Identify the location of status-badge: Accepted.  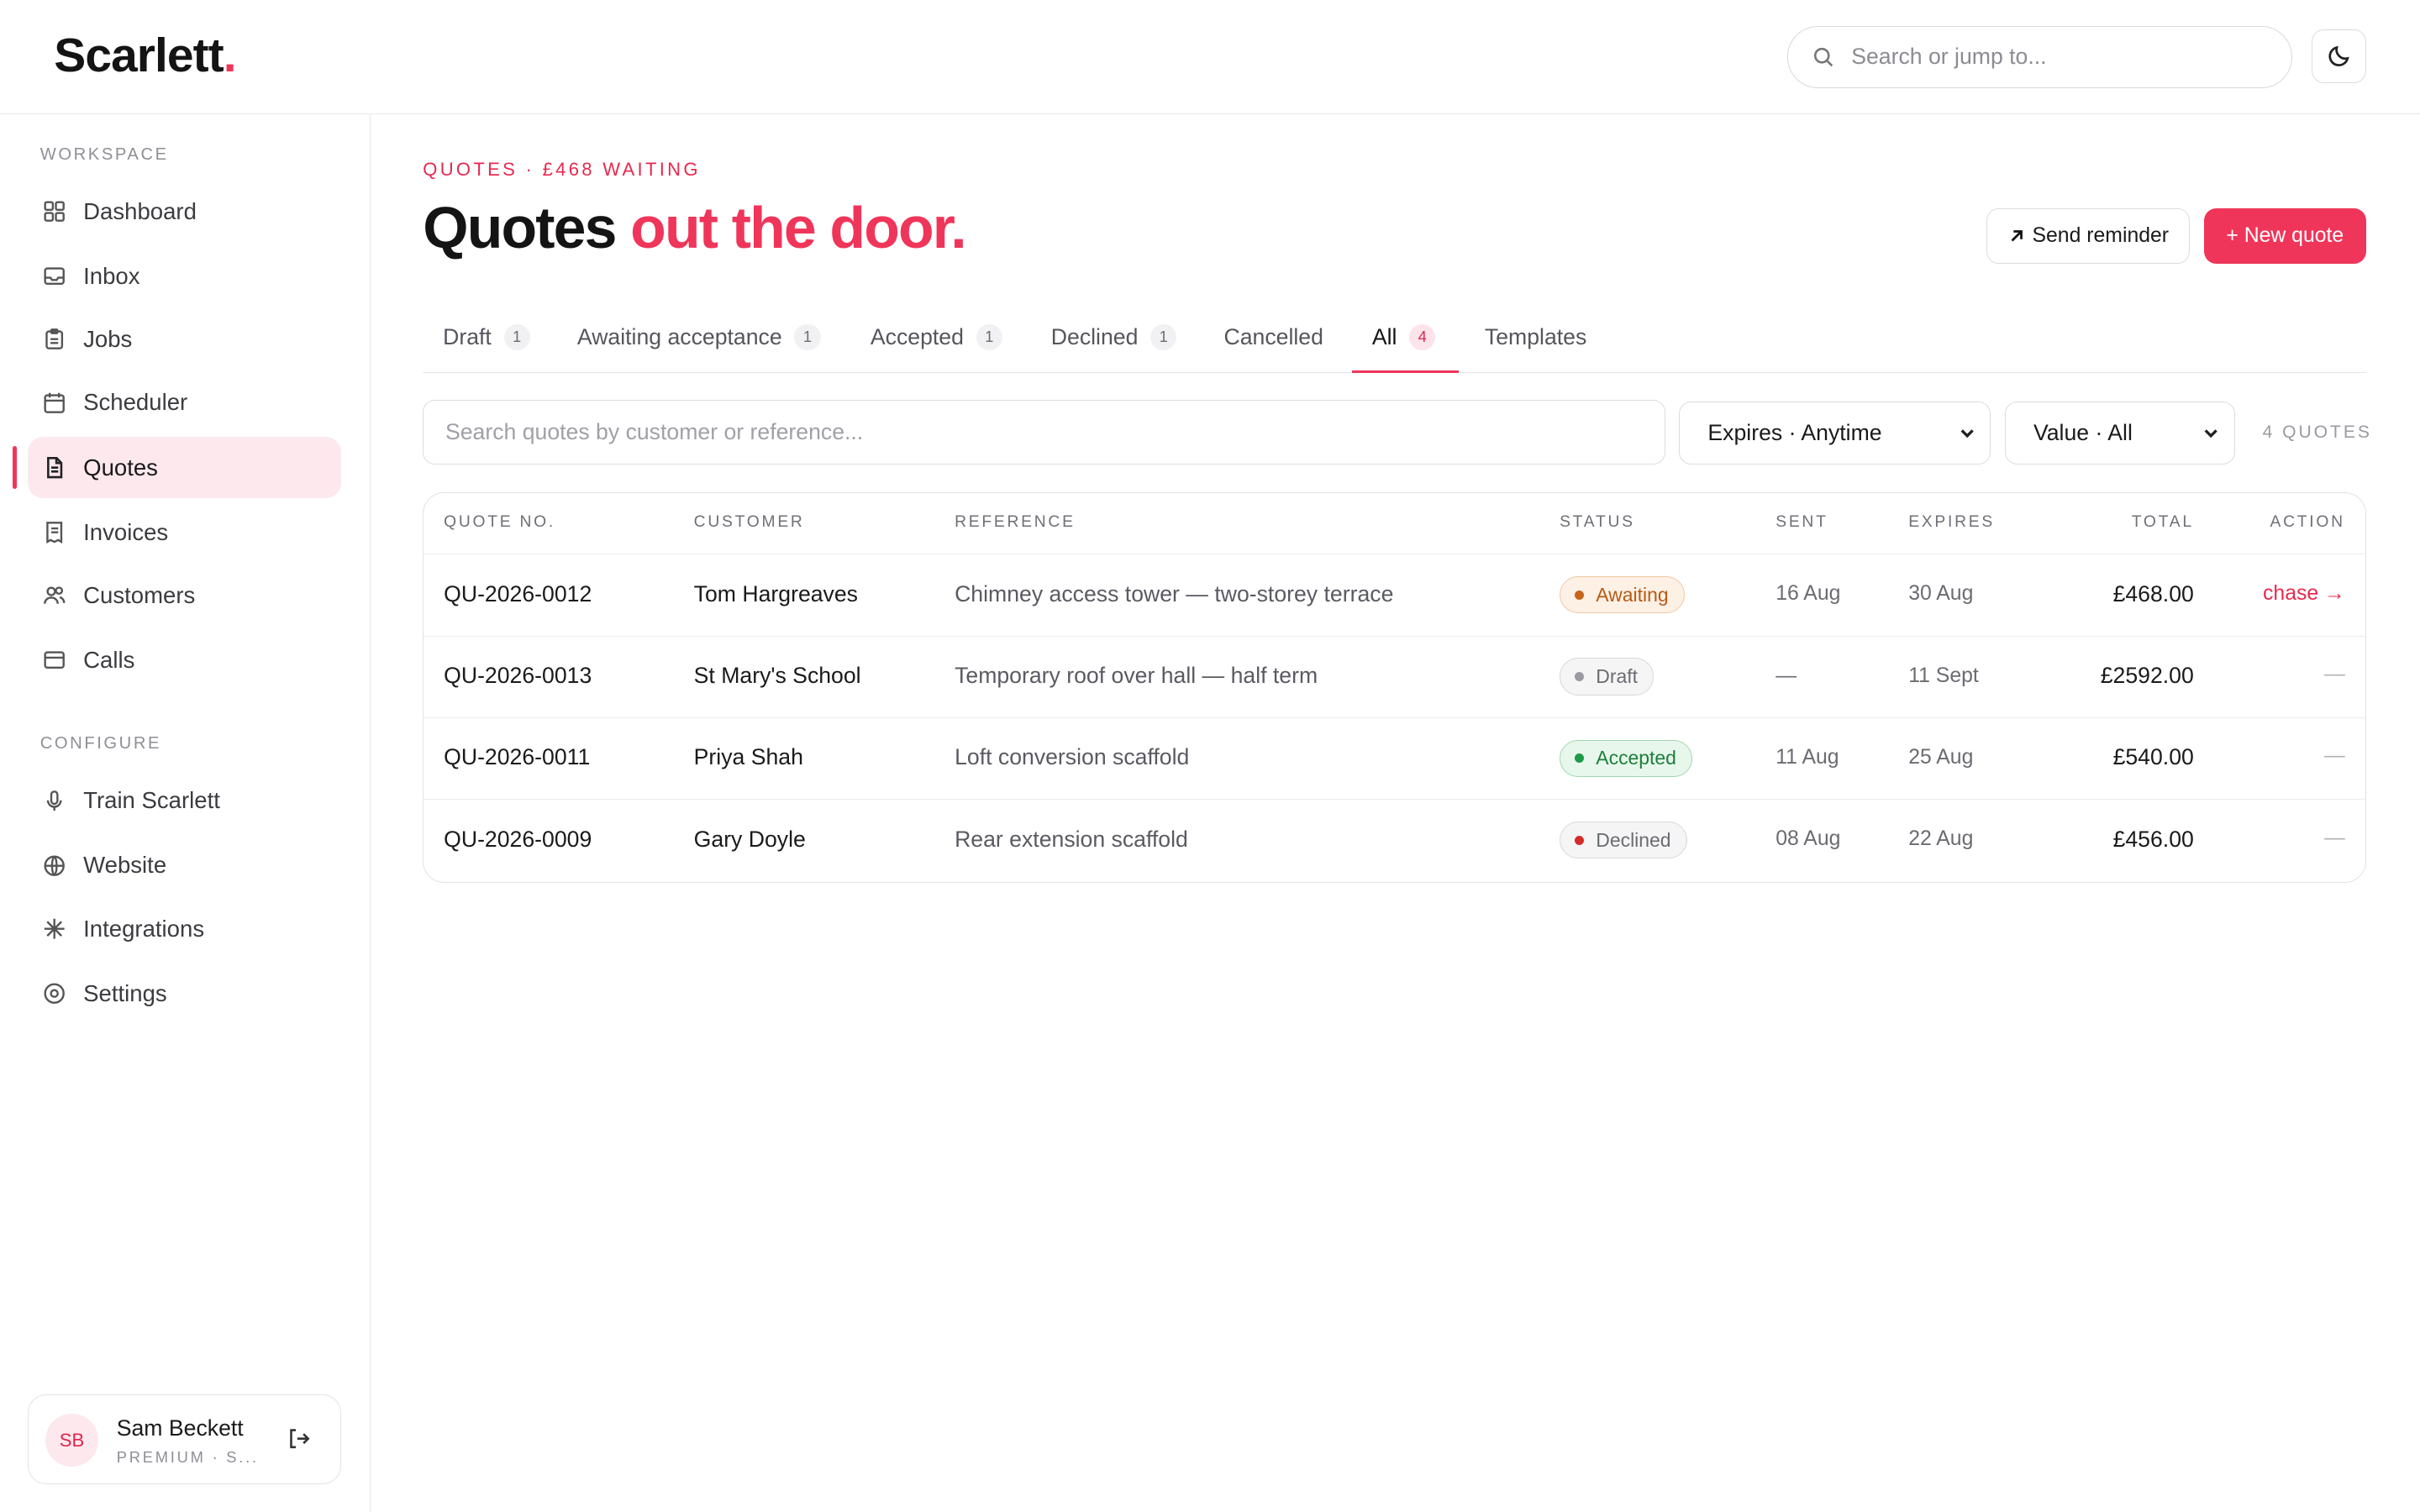
(1626, 758).